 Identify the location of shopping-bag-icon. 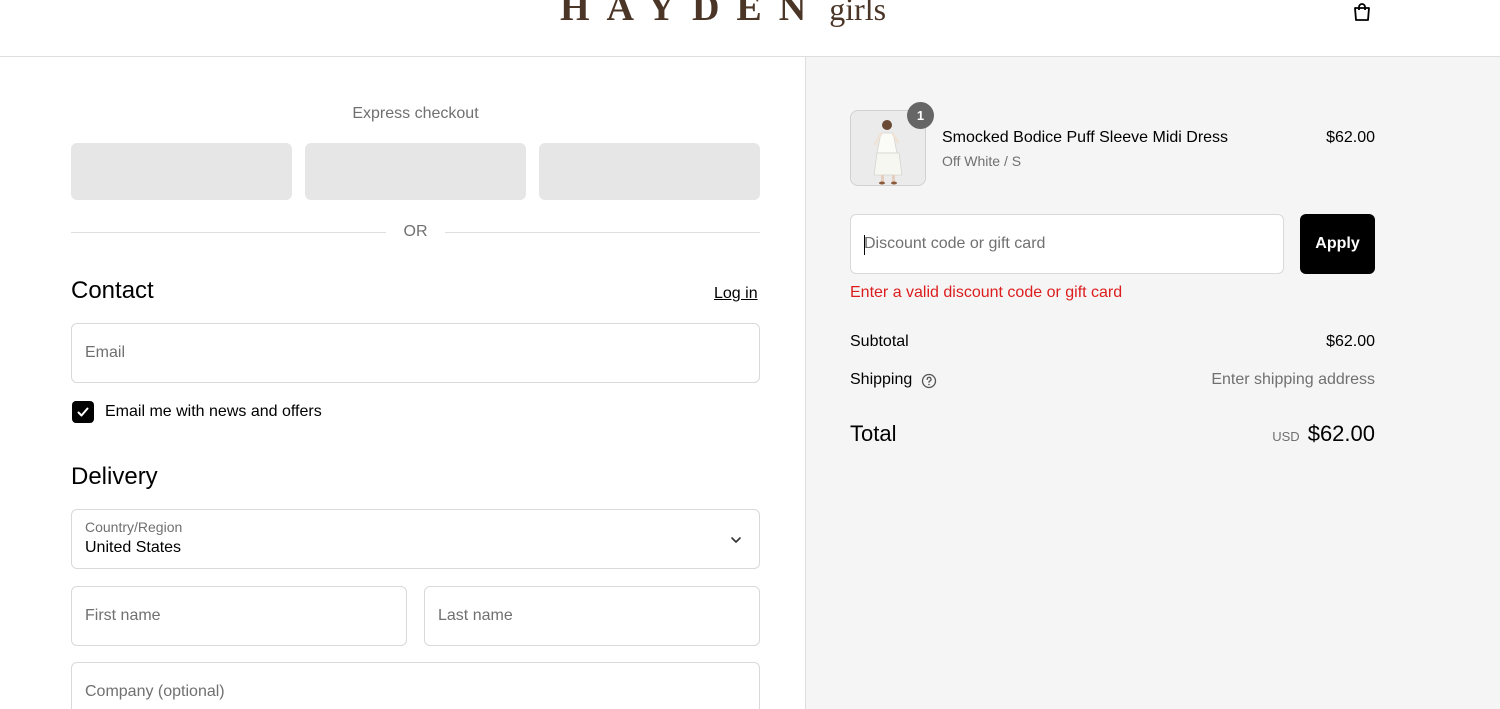
(1362, 12).